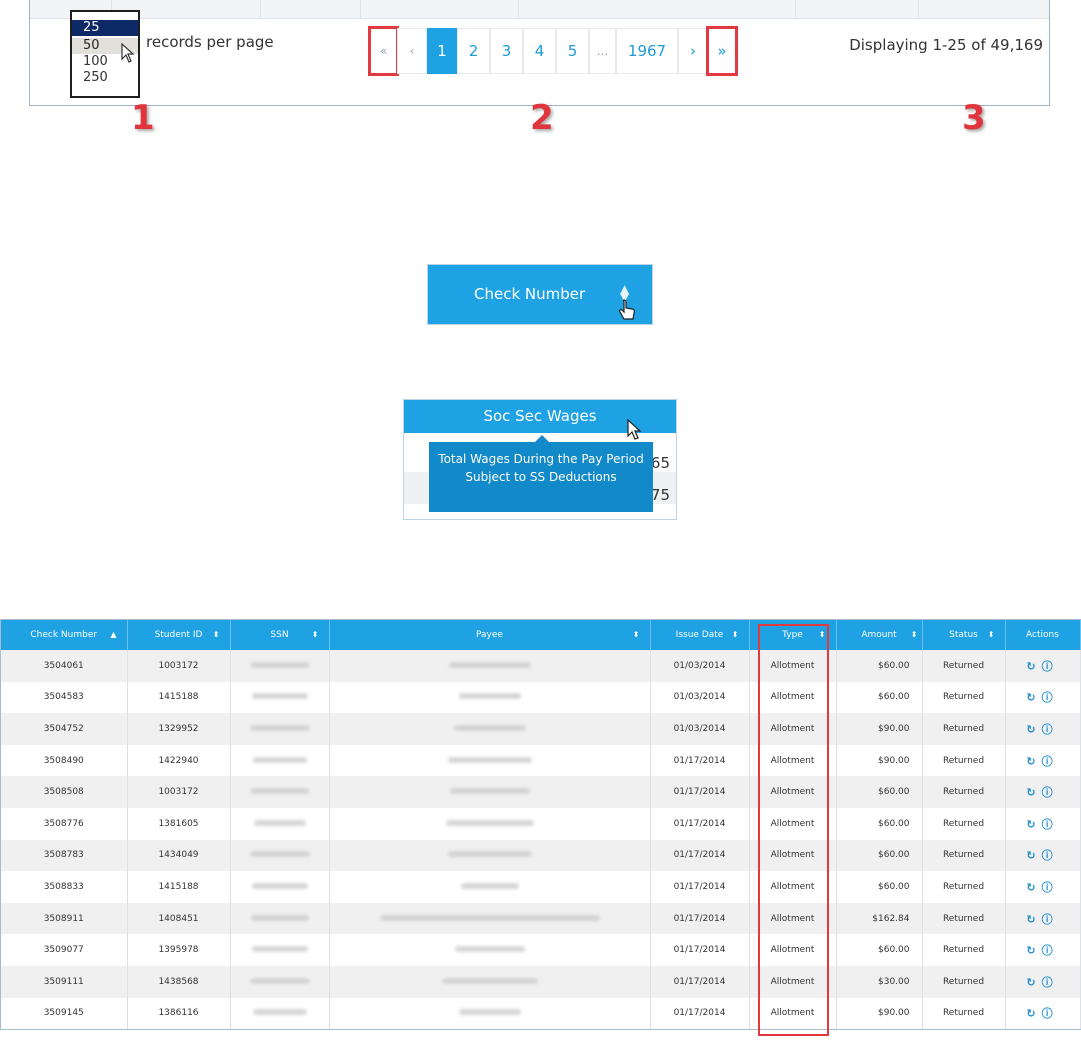 This screenshot has width=1081, height=1040. I want to click on student-id-cell: 1434049, so click(179, 855).